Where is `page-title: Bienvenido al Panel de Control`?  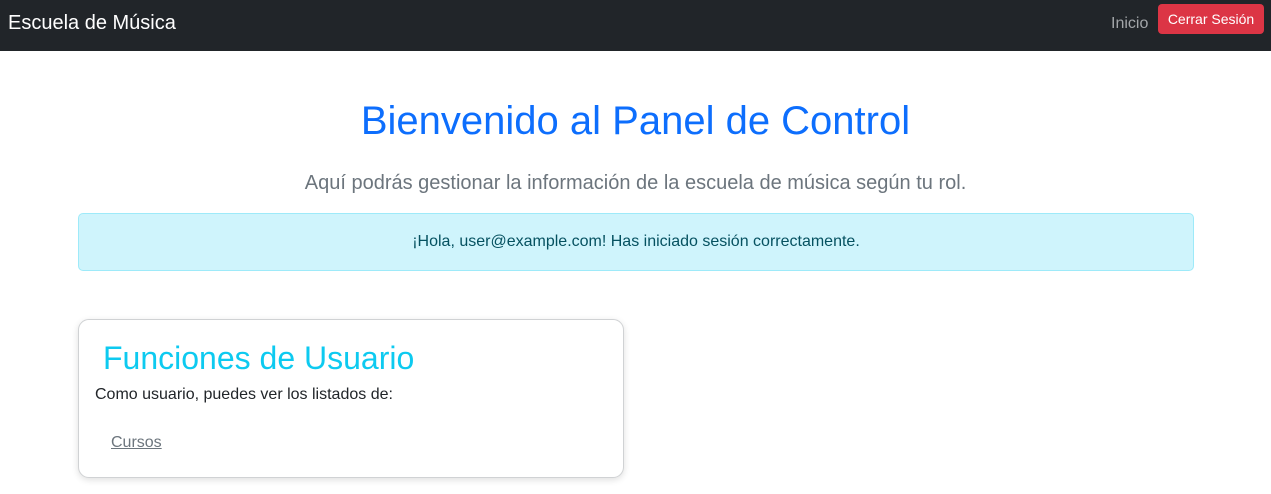
page-title: Bienvenido al Panel de Control is located at coordinates (635, 121).